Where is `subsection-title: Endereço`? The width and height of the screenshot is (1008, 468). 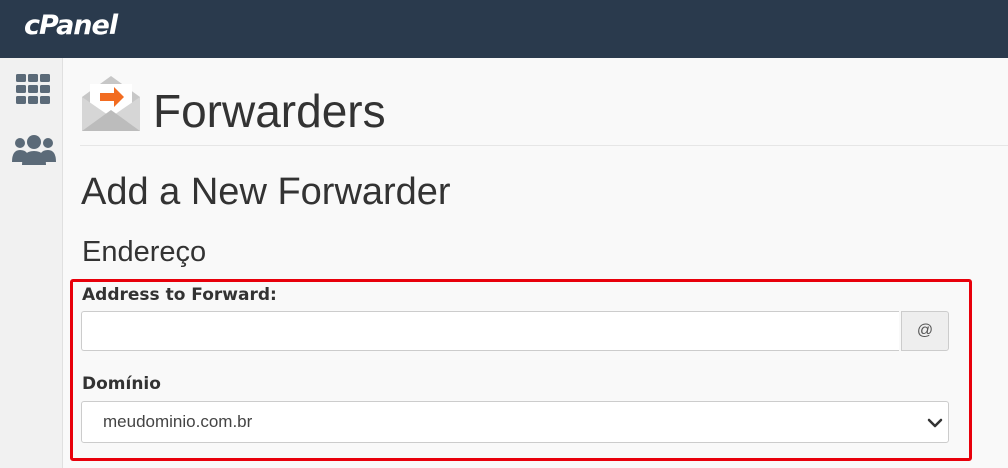
subsection-title: Endereço is located at coordinates (144, 252).